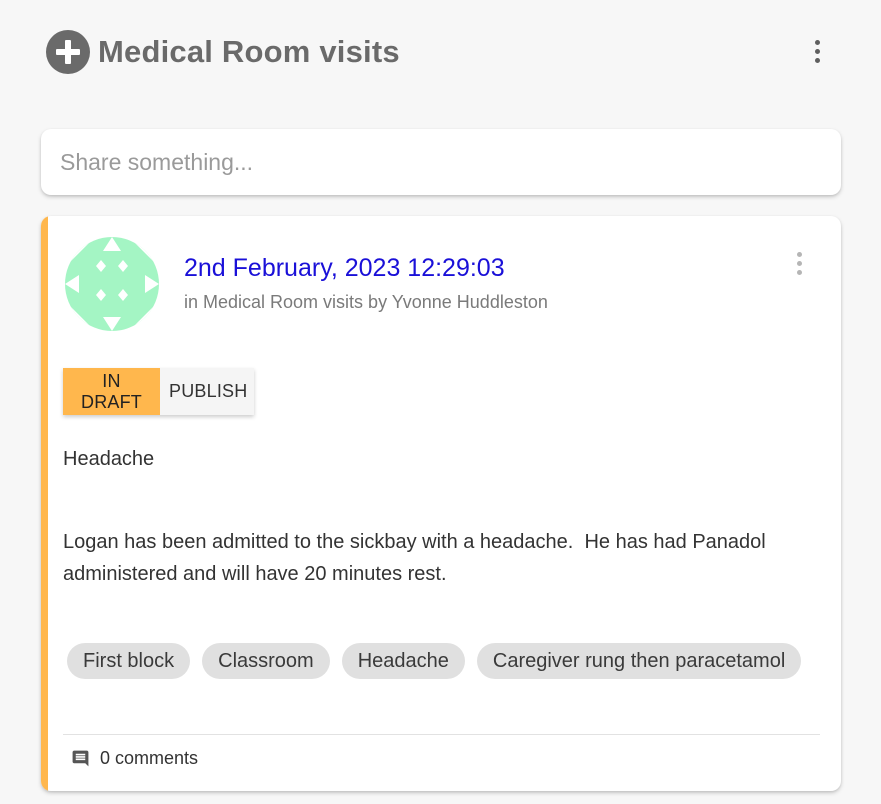 Image resolution: width=881 pixels, height=804 pixels. Describe the element at coordinates (44, 503) in the screenshot. I see `draft-accent-bar` at that location.